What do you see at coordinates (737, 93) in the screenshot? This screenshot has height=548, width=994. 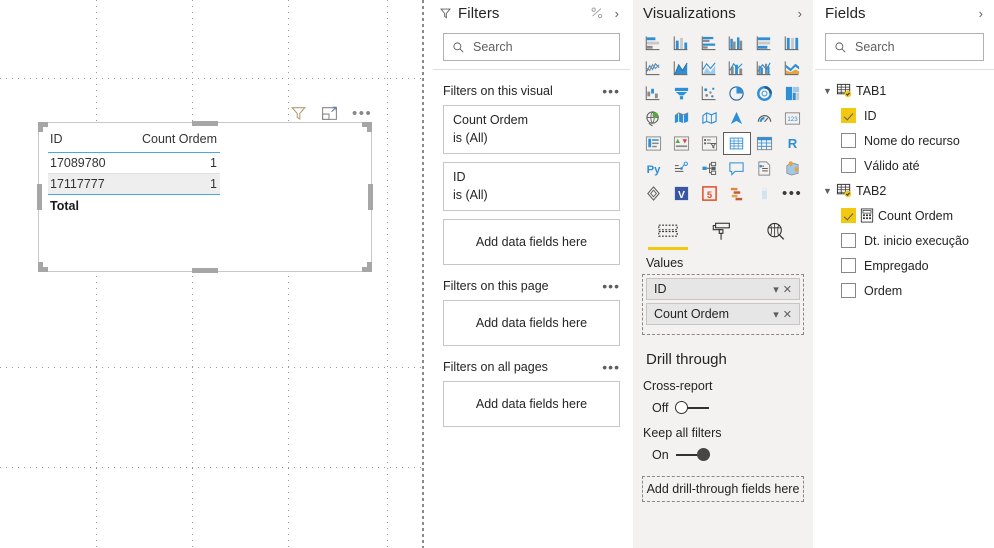 I see `pie-chart-icon` at bounding box center [737, 93].